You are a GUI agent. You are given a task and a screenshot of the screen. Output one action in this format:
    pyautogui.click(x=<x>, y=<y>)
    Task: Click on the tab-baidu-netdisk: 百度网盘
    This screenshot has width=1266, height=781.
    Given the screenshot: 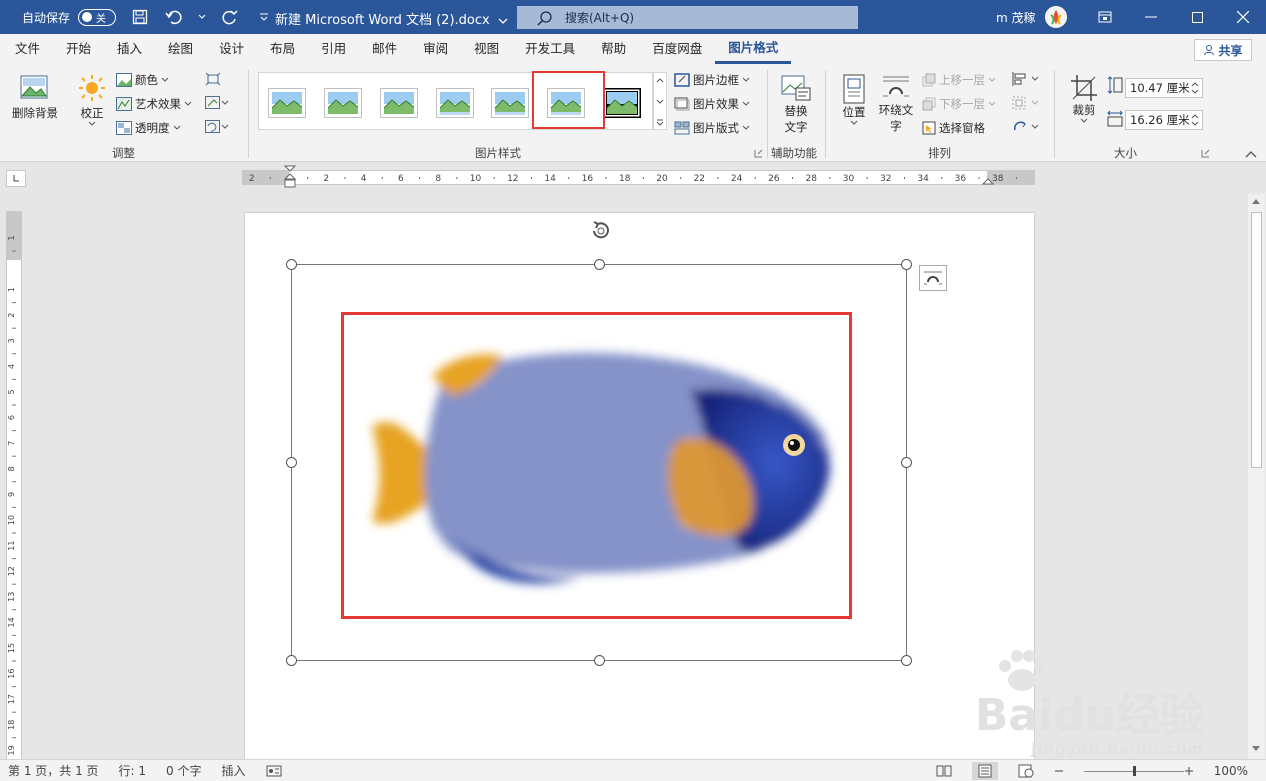 What is the action you would take?
    pyautogui.click(x=677, y=49)
    